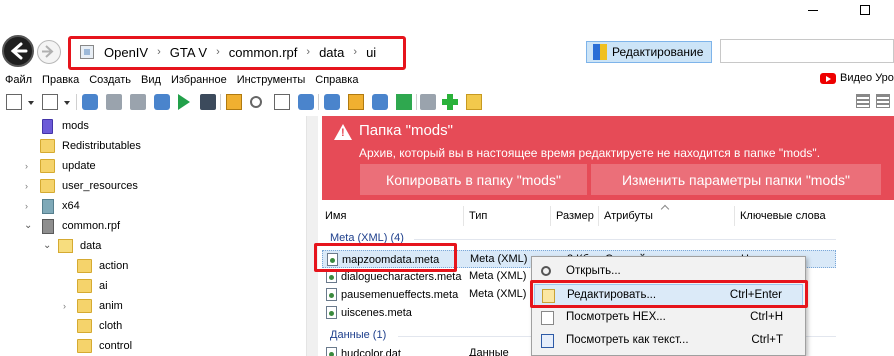 Image resolution: width=894 pixels, height=356 pixels. What do you see at coordinates (807, 51) in the screenshot?
I see `search-input` at bounding box center [807, 51].